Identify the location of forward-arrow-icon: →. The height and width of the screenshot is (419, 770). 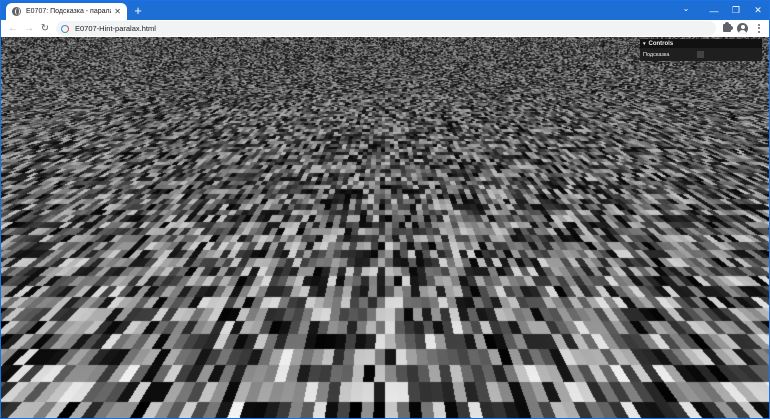
(29, 28).